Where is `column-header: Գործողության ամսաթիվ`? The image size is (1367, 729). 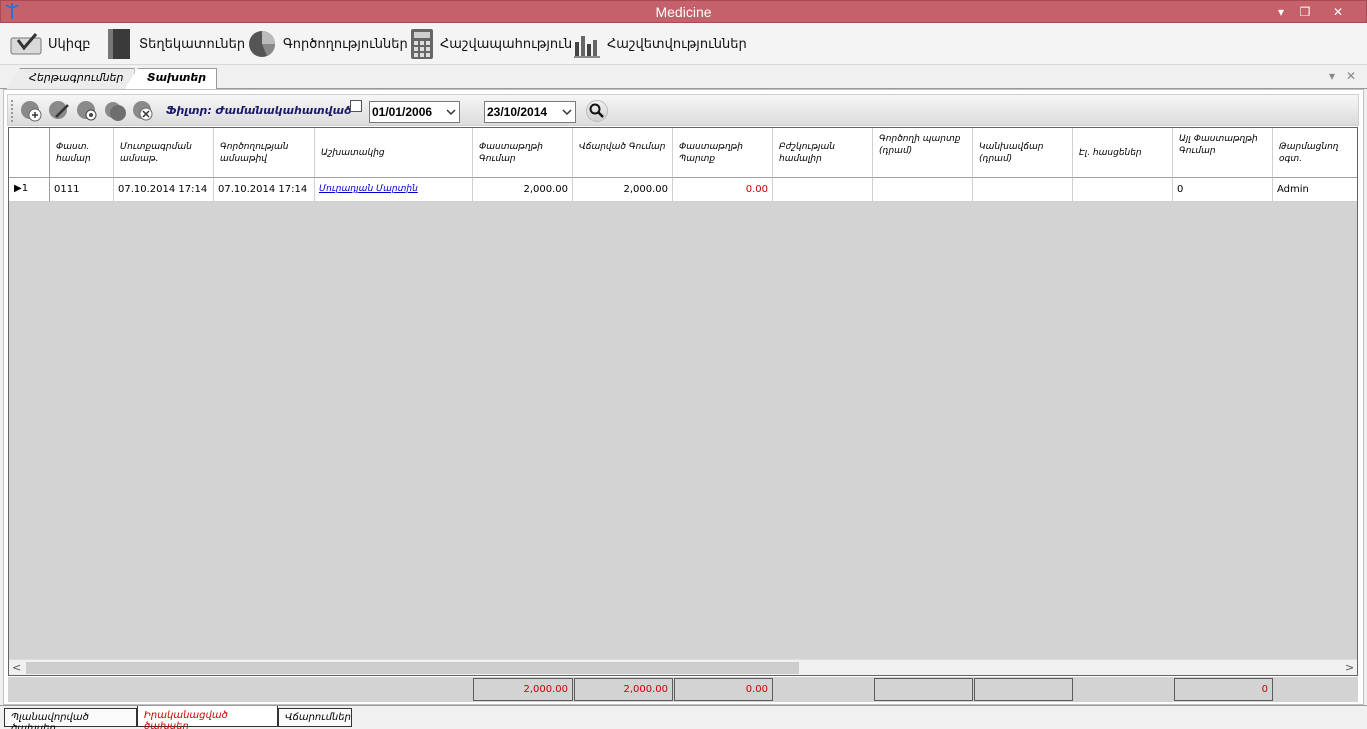 column-header: Գործողության ամսաթիվ is located at coordinates (264, 153).